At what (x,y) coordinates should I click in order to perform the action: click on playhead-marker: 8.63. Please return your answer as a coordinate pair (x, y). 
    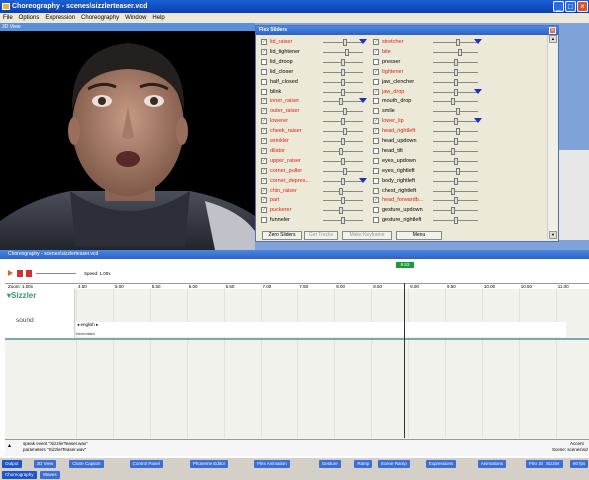
    Looking at the image, I should click on (405, 265).